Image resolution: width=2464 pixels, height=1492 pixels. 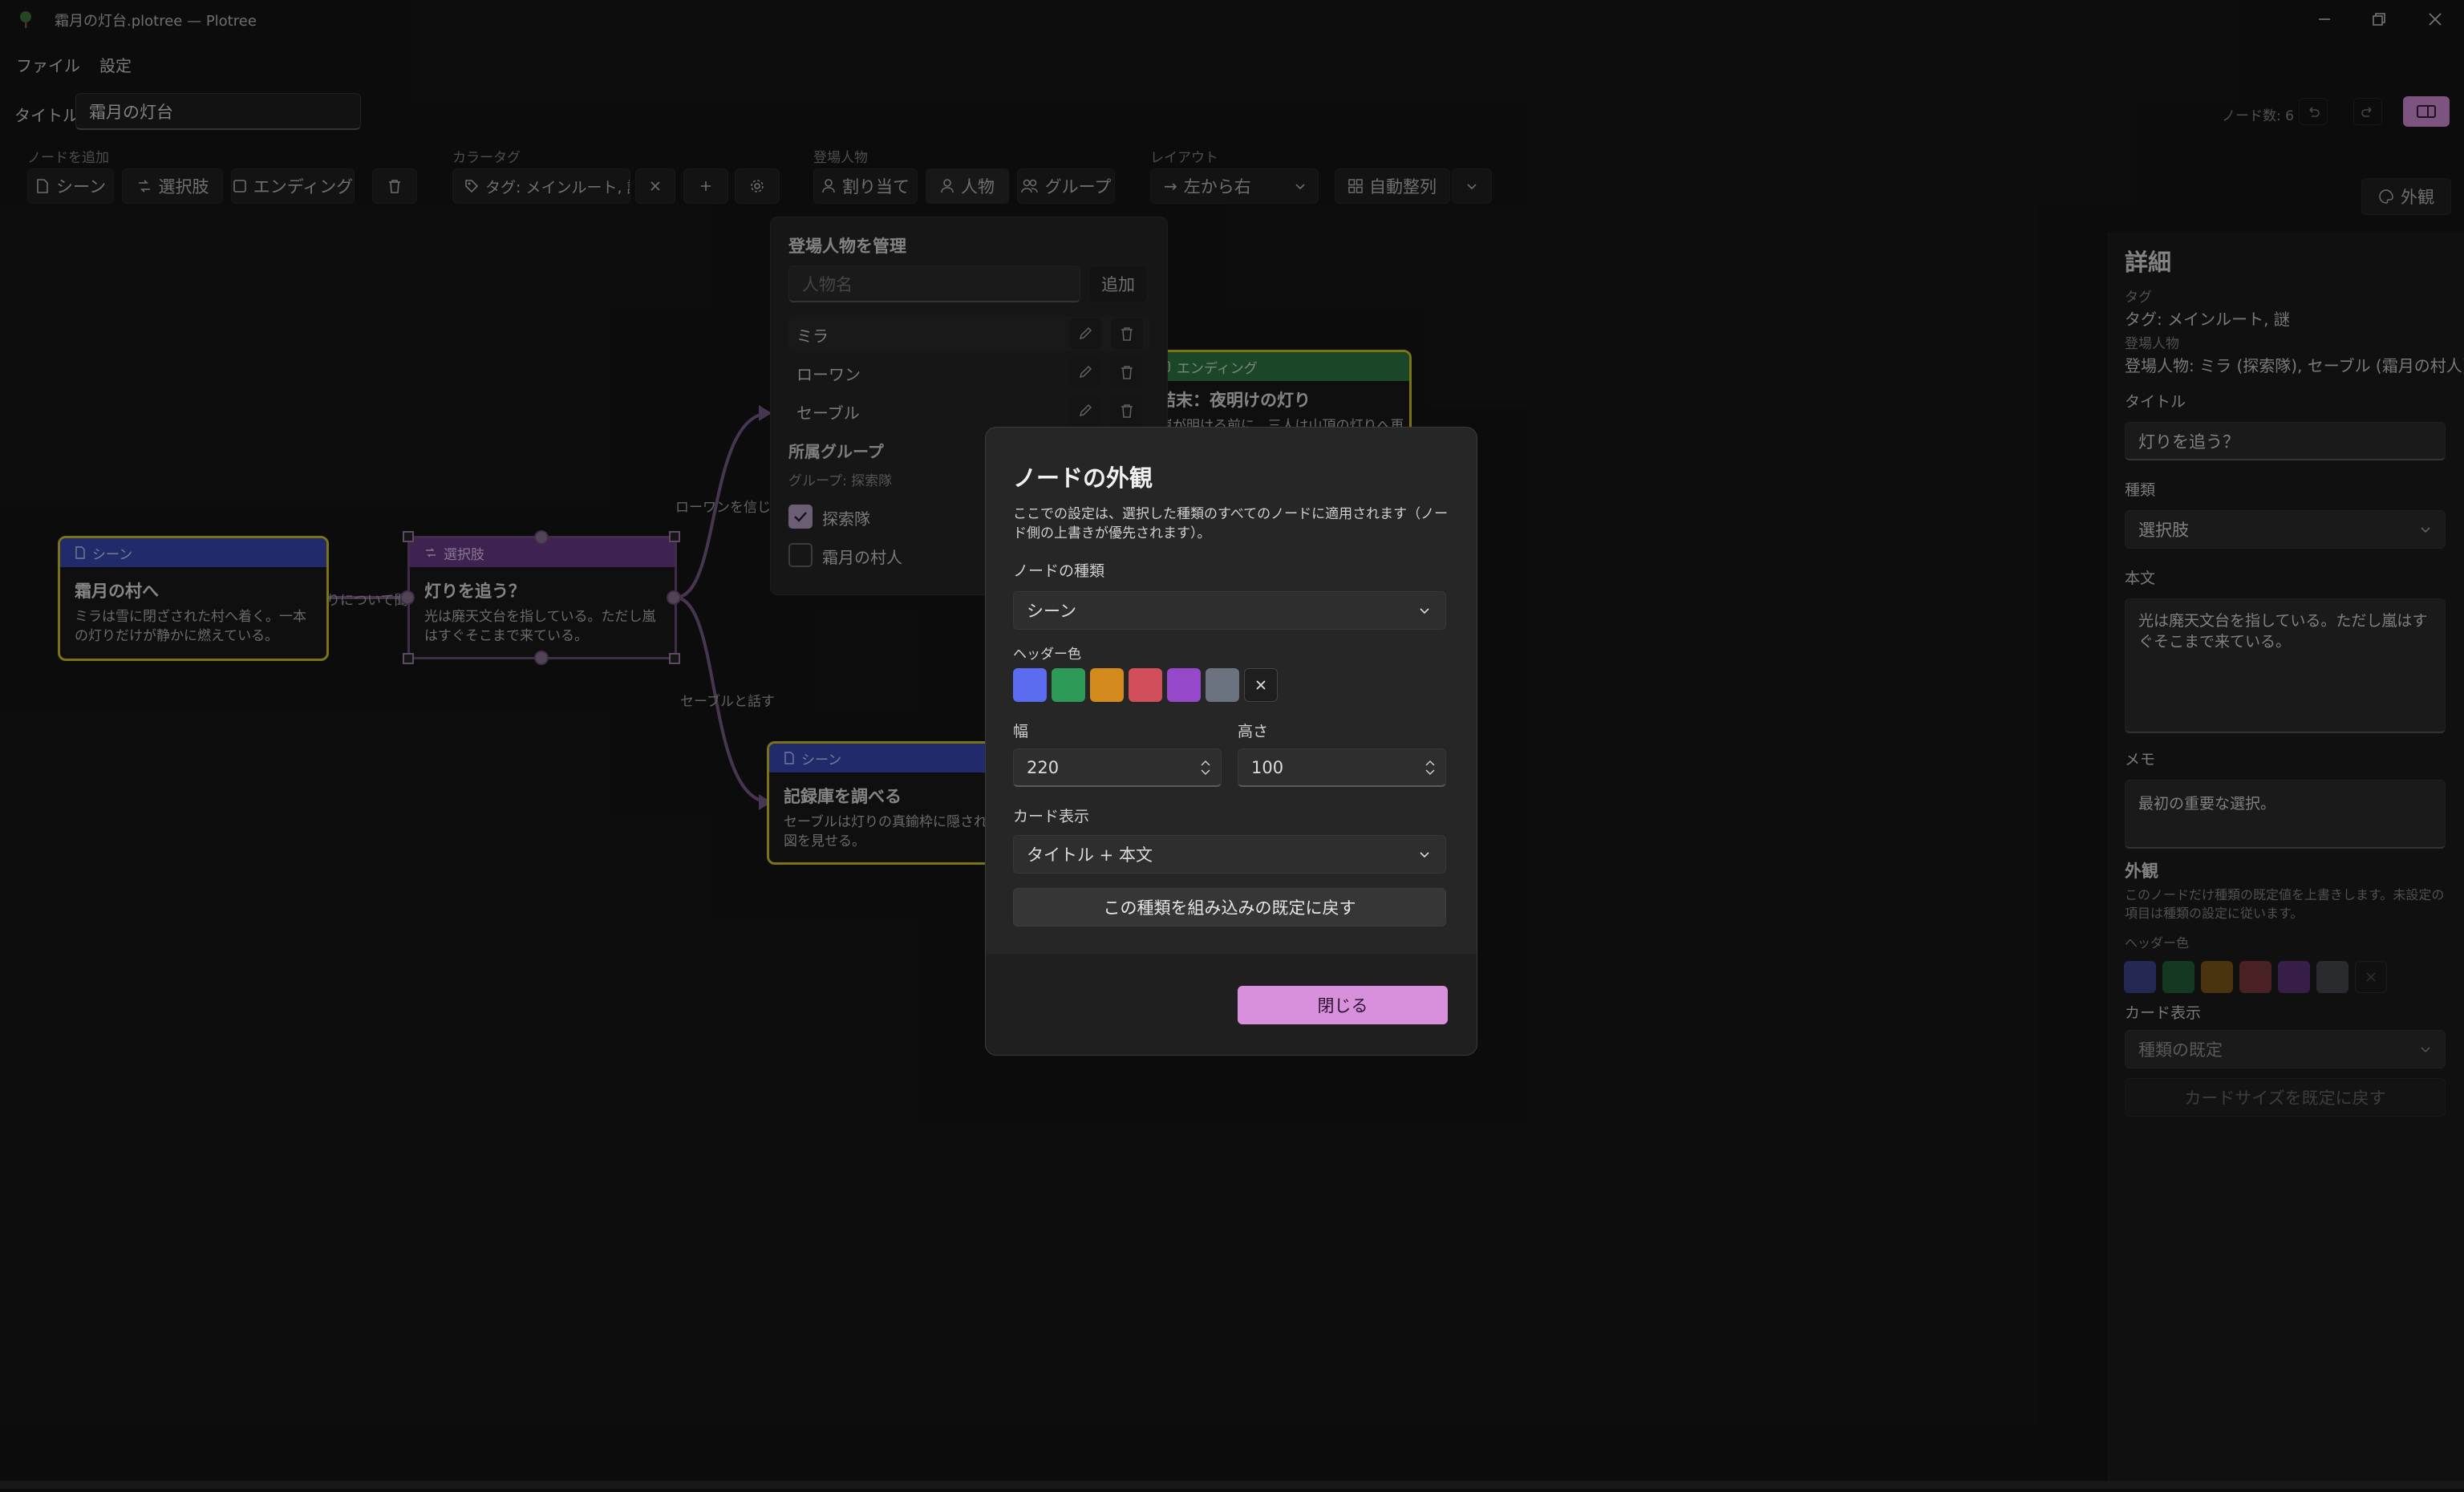 What do you see at coordinates (1229, 854) in the screenshot?
I see `card-display-select: タイトル + 本文` at bounding box center [1229, 854].